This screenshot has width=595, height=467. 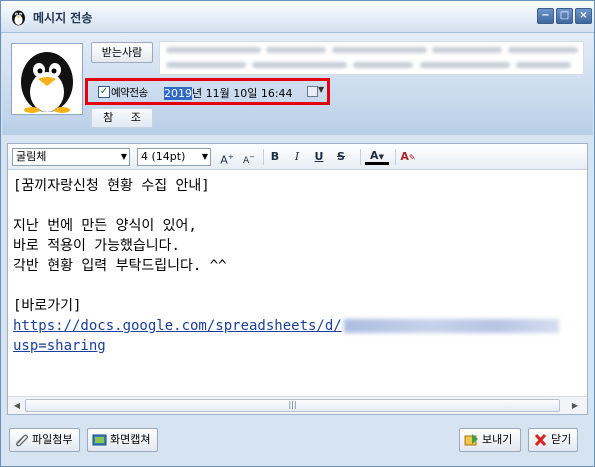 What do you see at coordinates (96, 246) in the screenshot?
I see `message-line: 바로 적용이 가능했습니다.` at bounding box center [96, 246].